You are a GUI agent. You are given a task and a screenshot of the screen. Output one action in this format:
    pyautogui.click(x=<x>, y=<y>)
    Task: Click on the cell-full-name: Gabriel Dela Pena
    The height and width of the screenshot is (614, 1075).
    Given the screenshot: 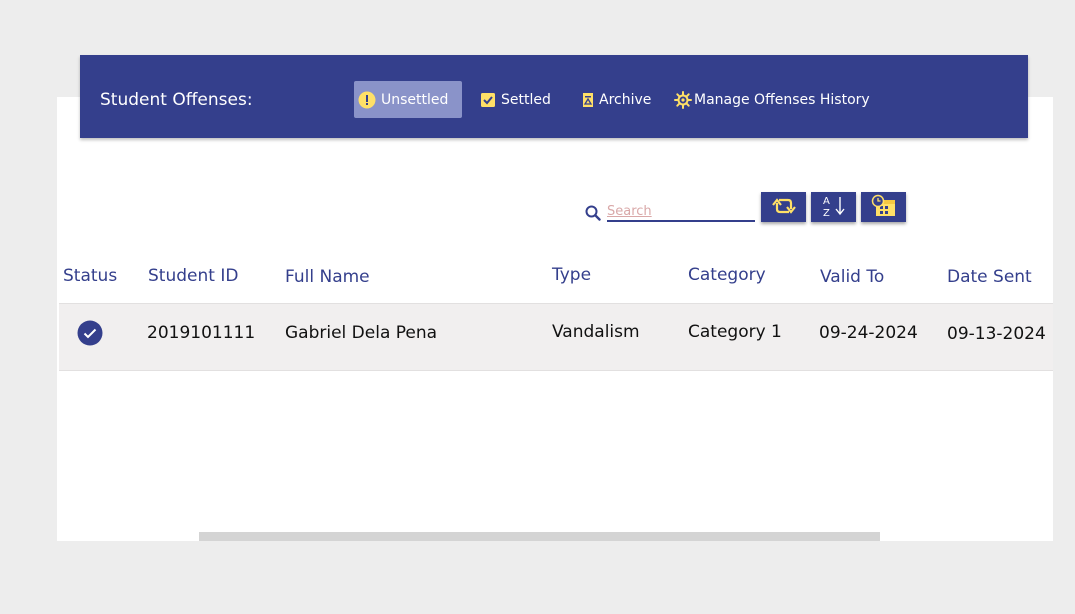 What is the action you would take?
    pyautogui.click(x=361, y=333)
    